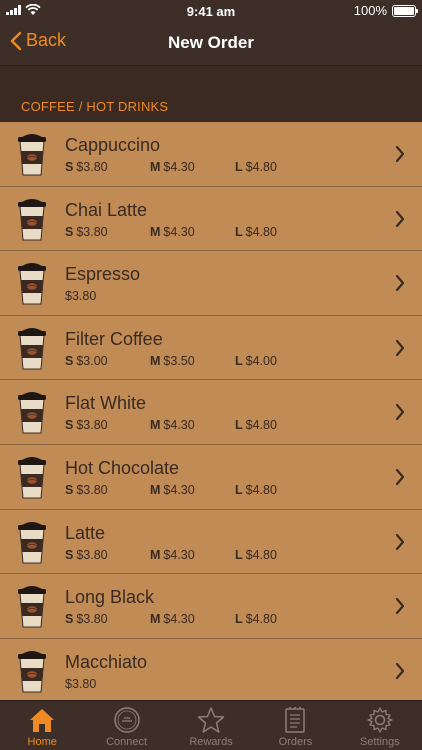 This screenshot has width=422, height=750. What do you see at coordinates (126, 720) in the screenshot?
I see `connect-icon` at bounding box center [126, 720].